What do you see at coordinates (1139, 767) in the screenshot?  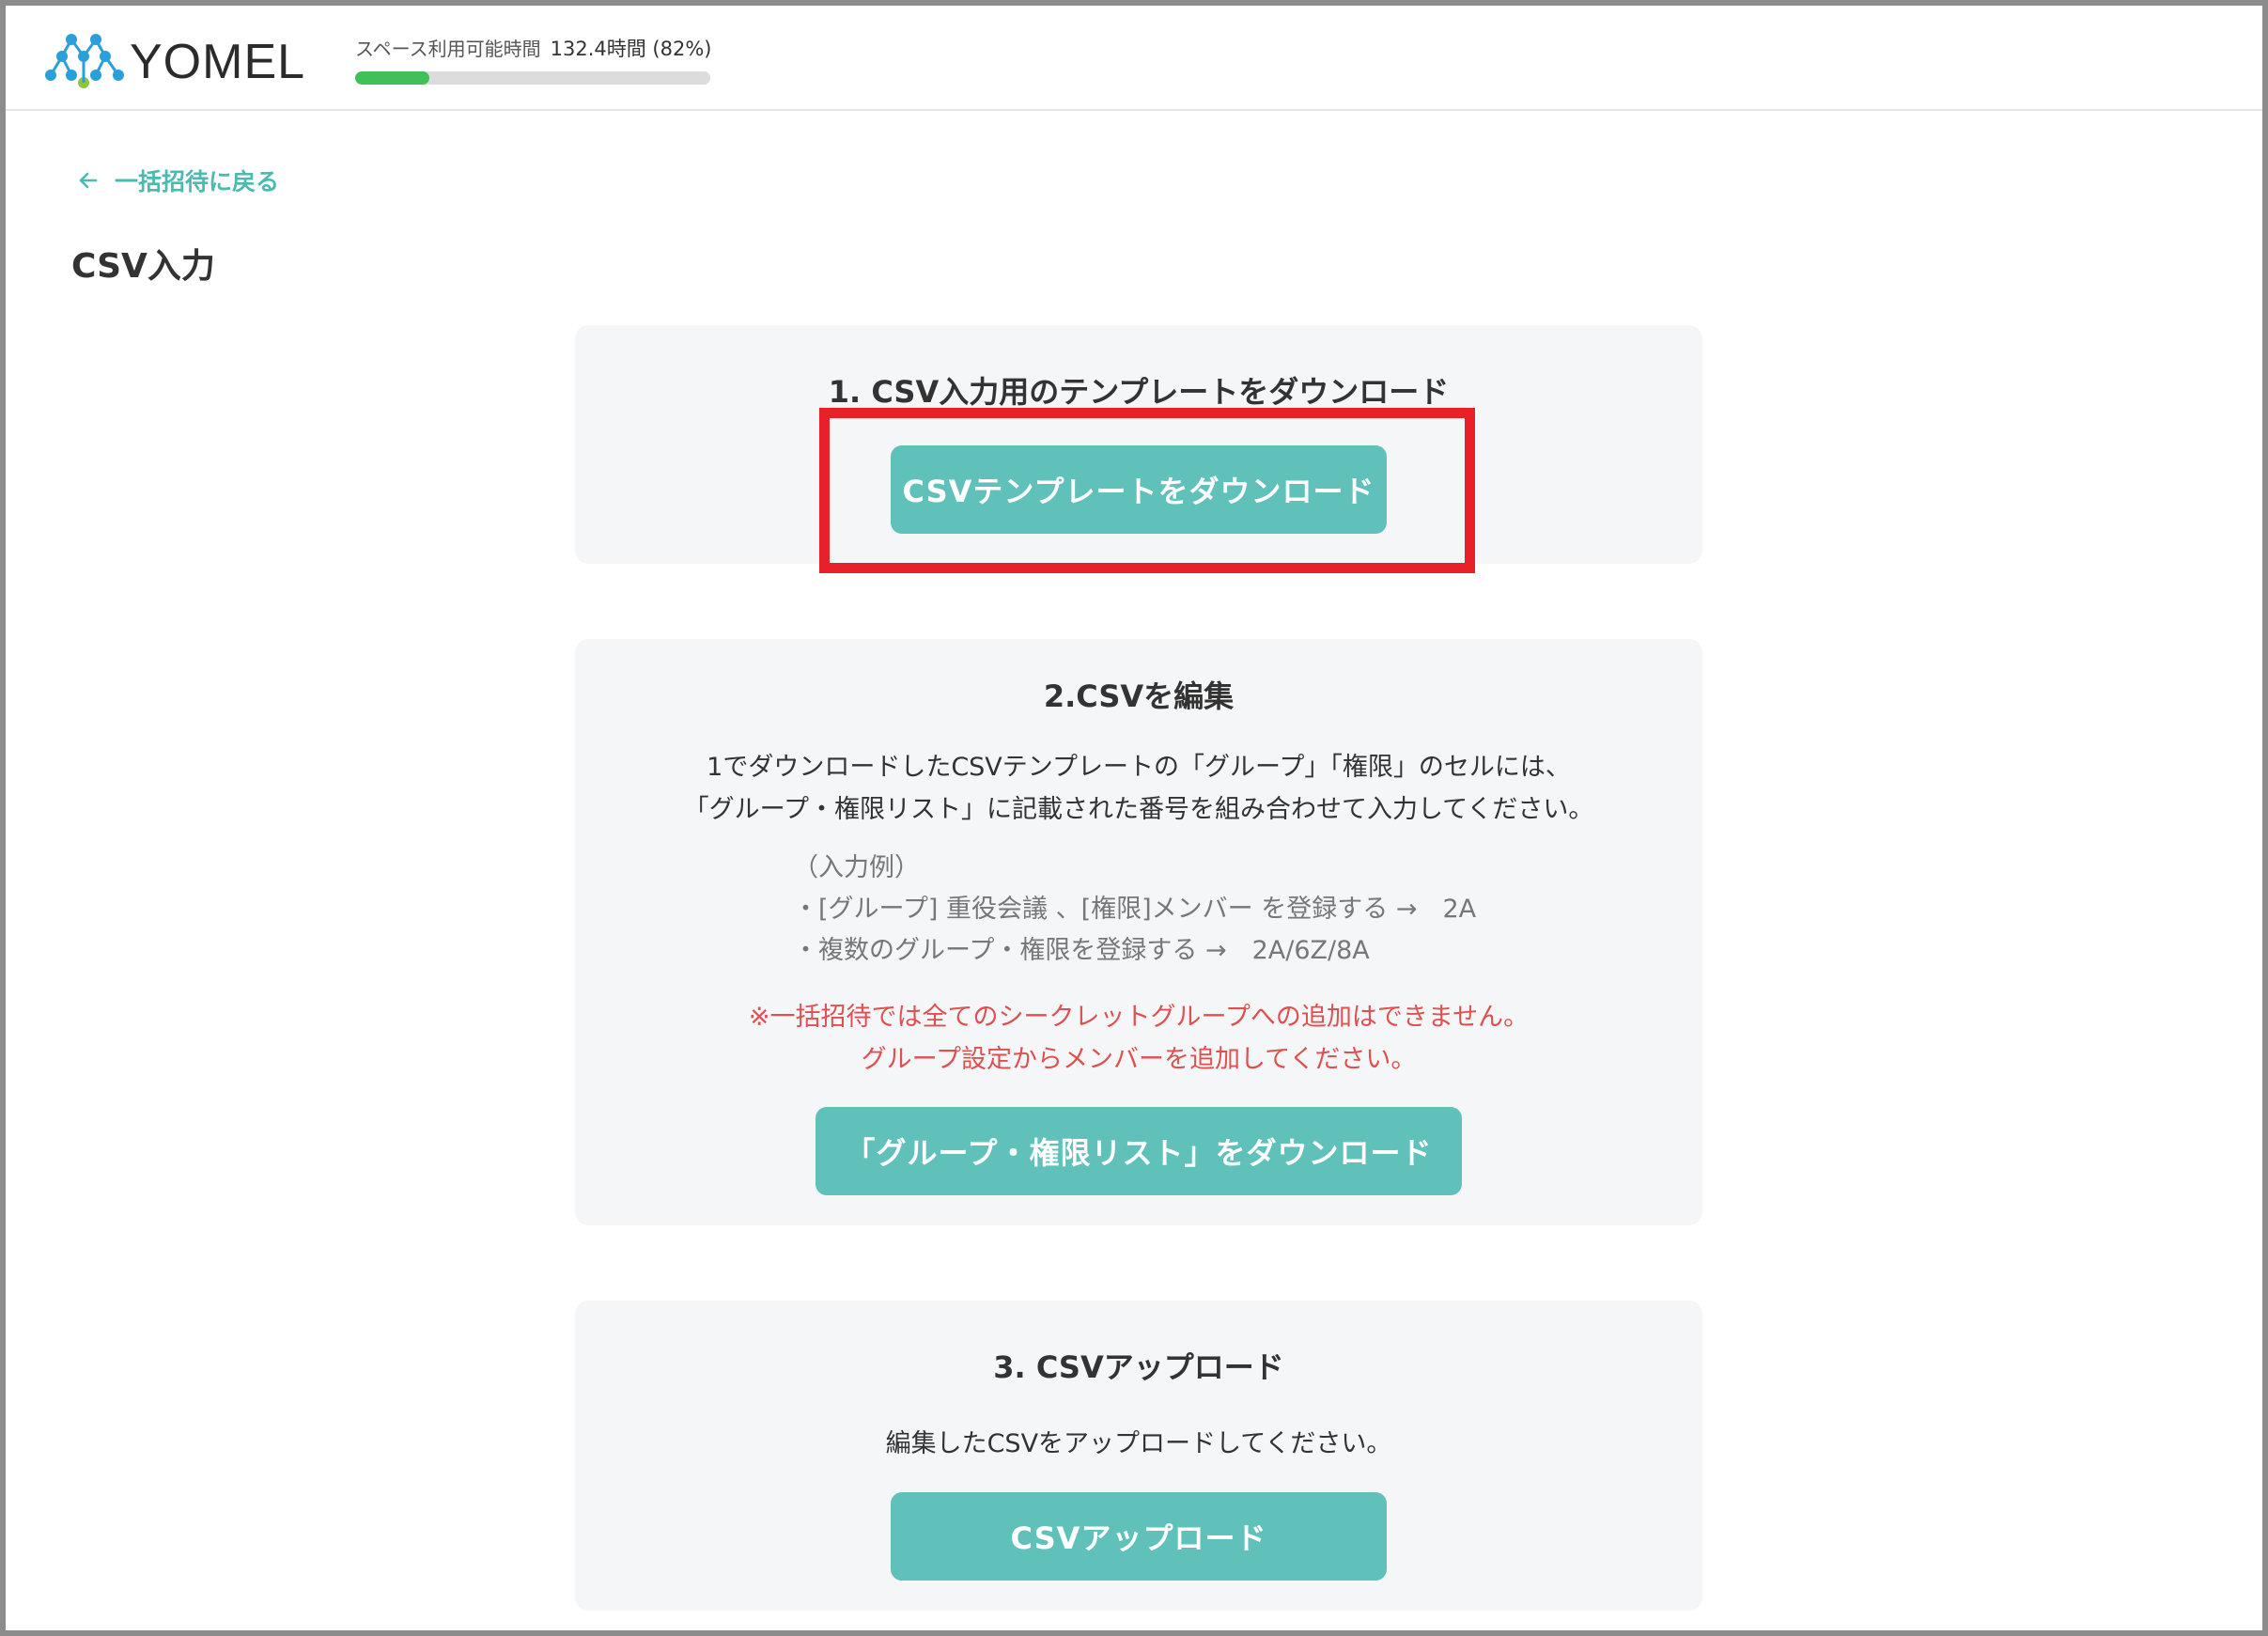 I see `step2-desc-line1: 1でダウンロードしたCSVテンプレートの「グループ」「権限」のセルには、` at bounding box center [1139, 767].